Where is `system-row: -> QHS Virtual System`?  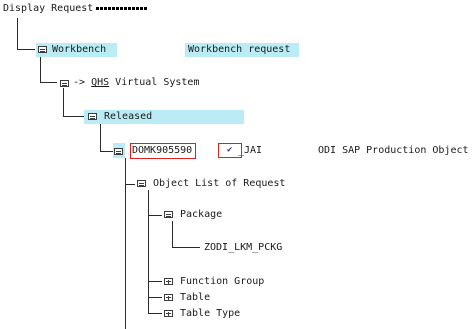
system-row: -> QHS Virtual System is located at coordinates (136, 82).